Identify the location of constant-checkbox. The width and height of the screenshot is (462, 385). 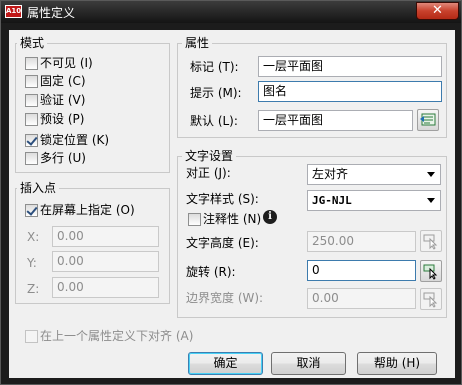
(31, 81).